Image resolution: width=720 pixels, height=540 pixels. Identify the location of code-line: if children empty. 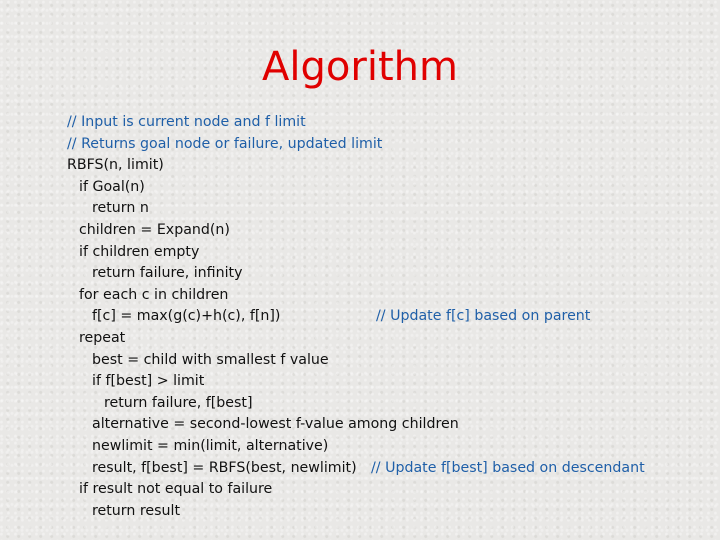
(139, 251).